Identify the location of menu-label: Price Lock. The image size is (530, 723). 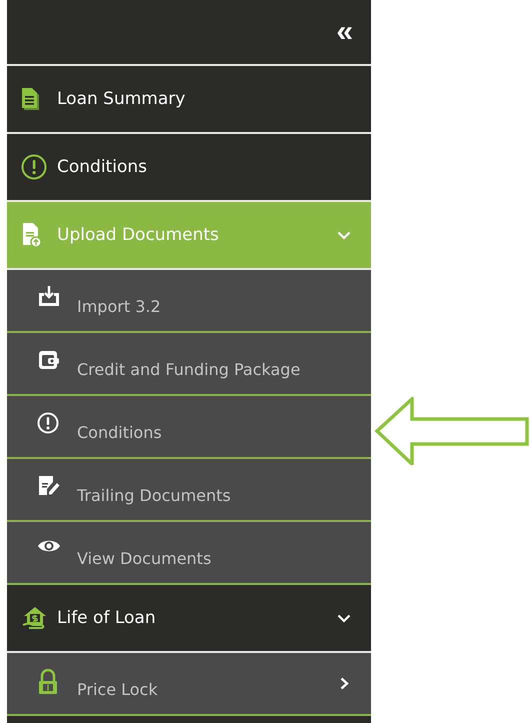
(117, 689).